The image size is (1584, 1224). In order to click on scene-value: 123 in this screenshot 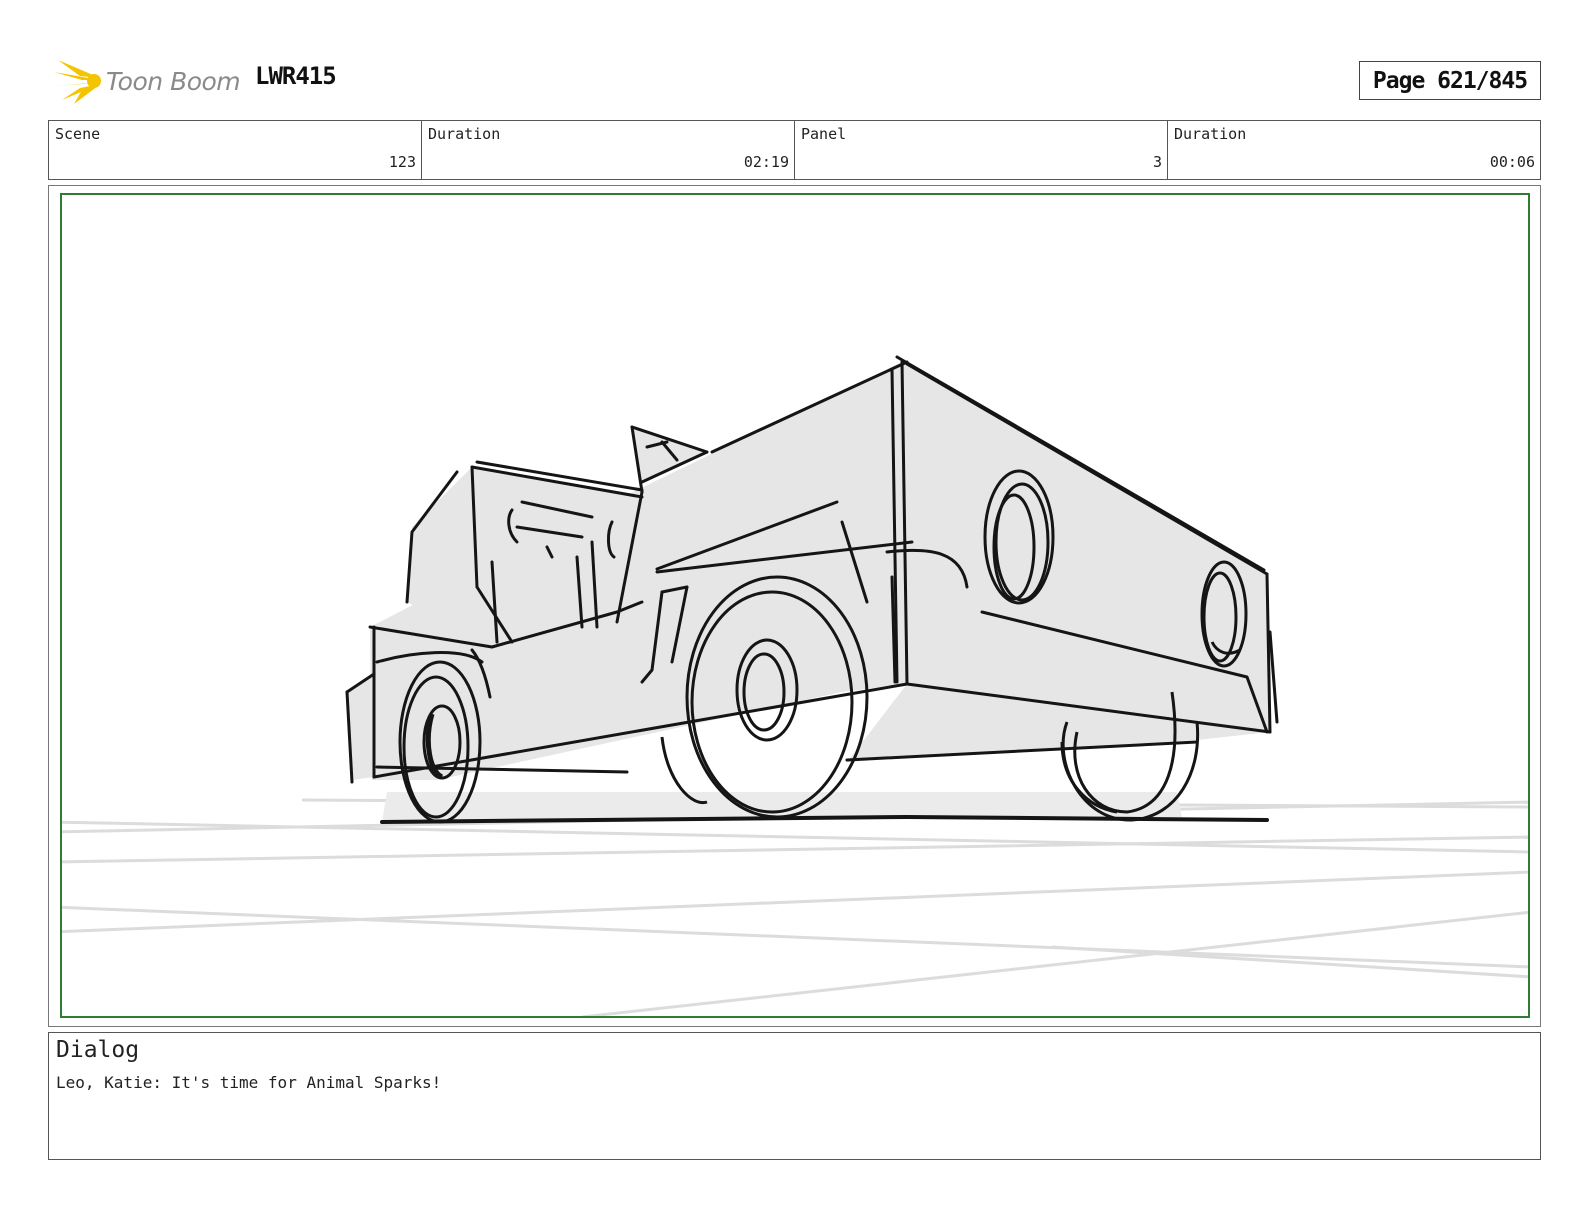, I will do `click(402, 162)`.